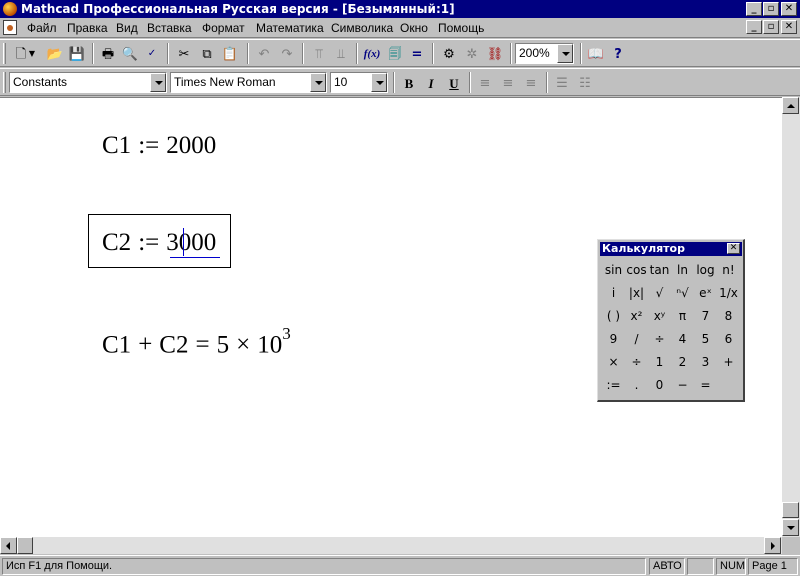 The height and width of the screenshot is (576, 800). What do you see at coordinates (705, 362) in the screenshot?
I see `calc-key: 3` at bounding box center [705, 362].